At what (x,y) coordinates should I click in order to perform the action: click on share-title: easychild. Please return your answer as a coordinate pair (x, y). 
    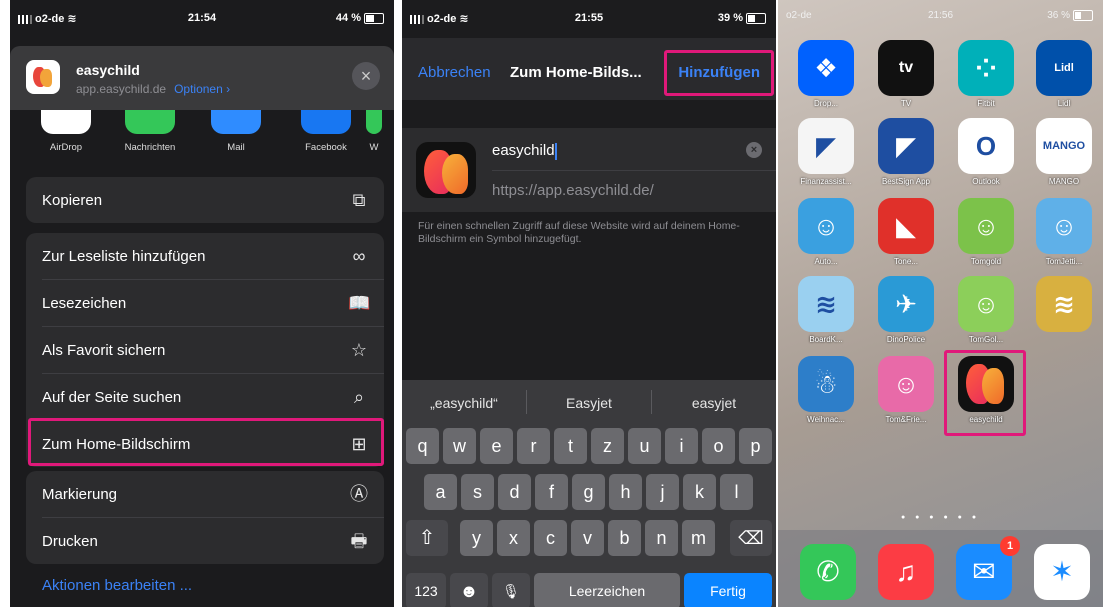
    Looking at the image, I should click on (108, 70).